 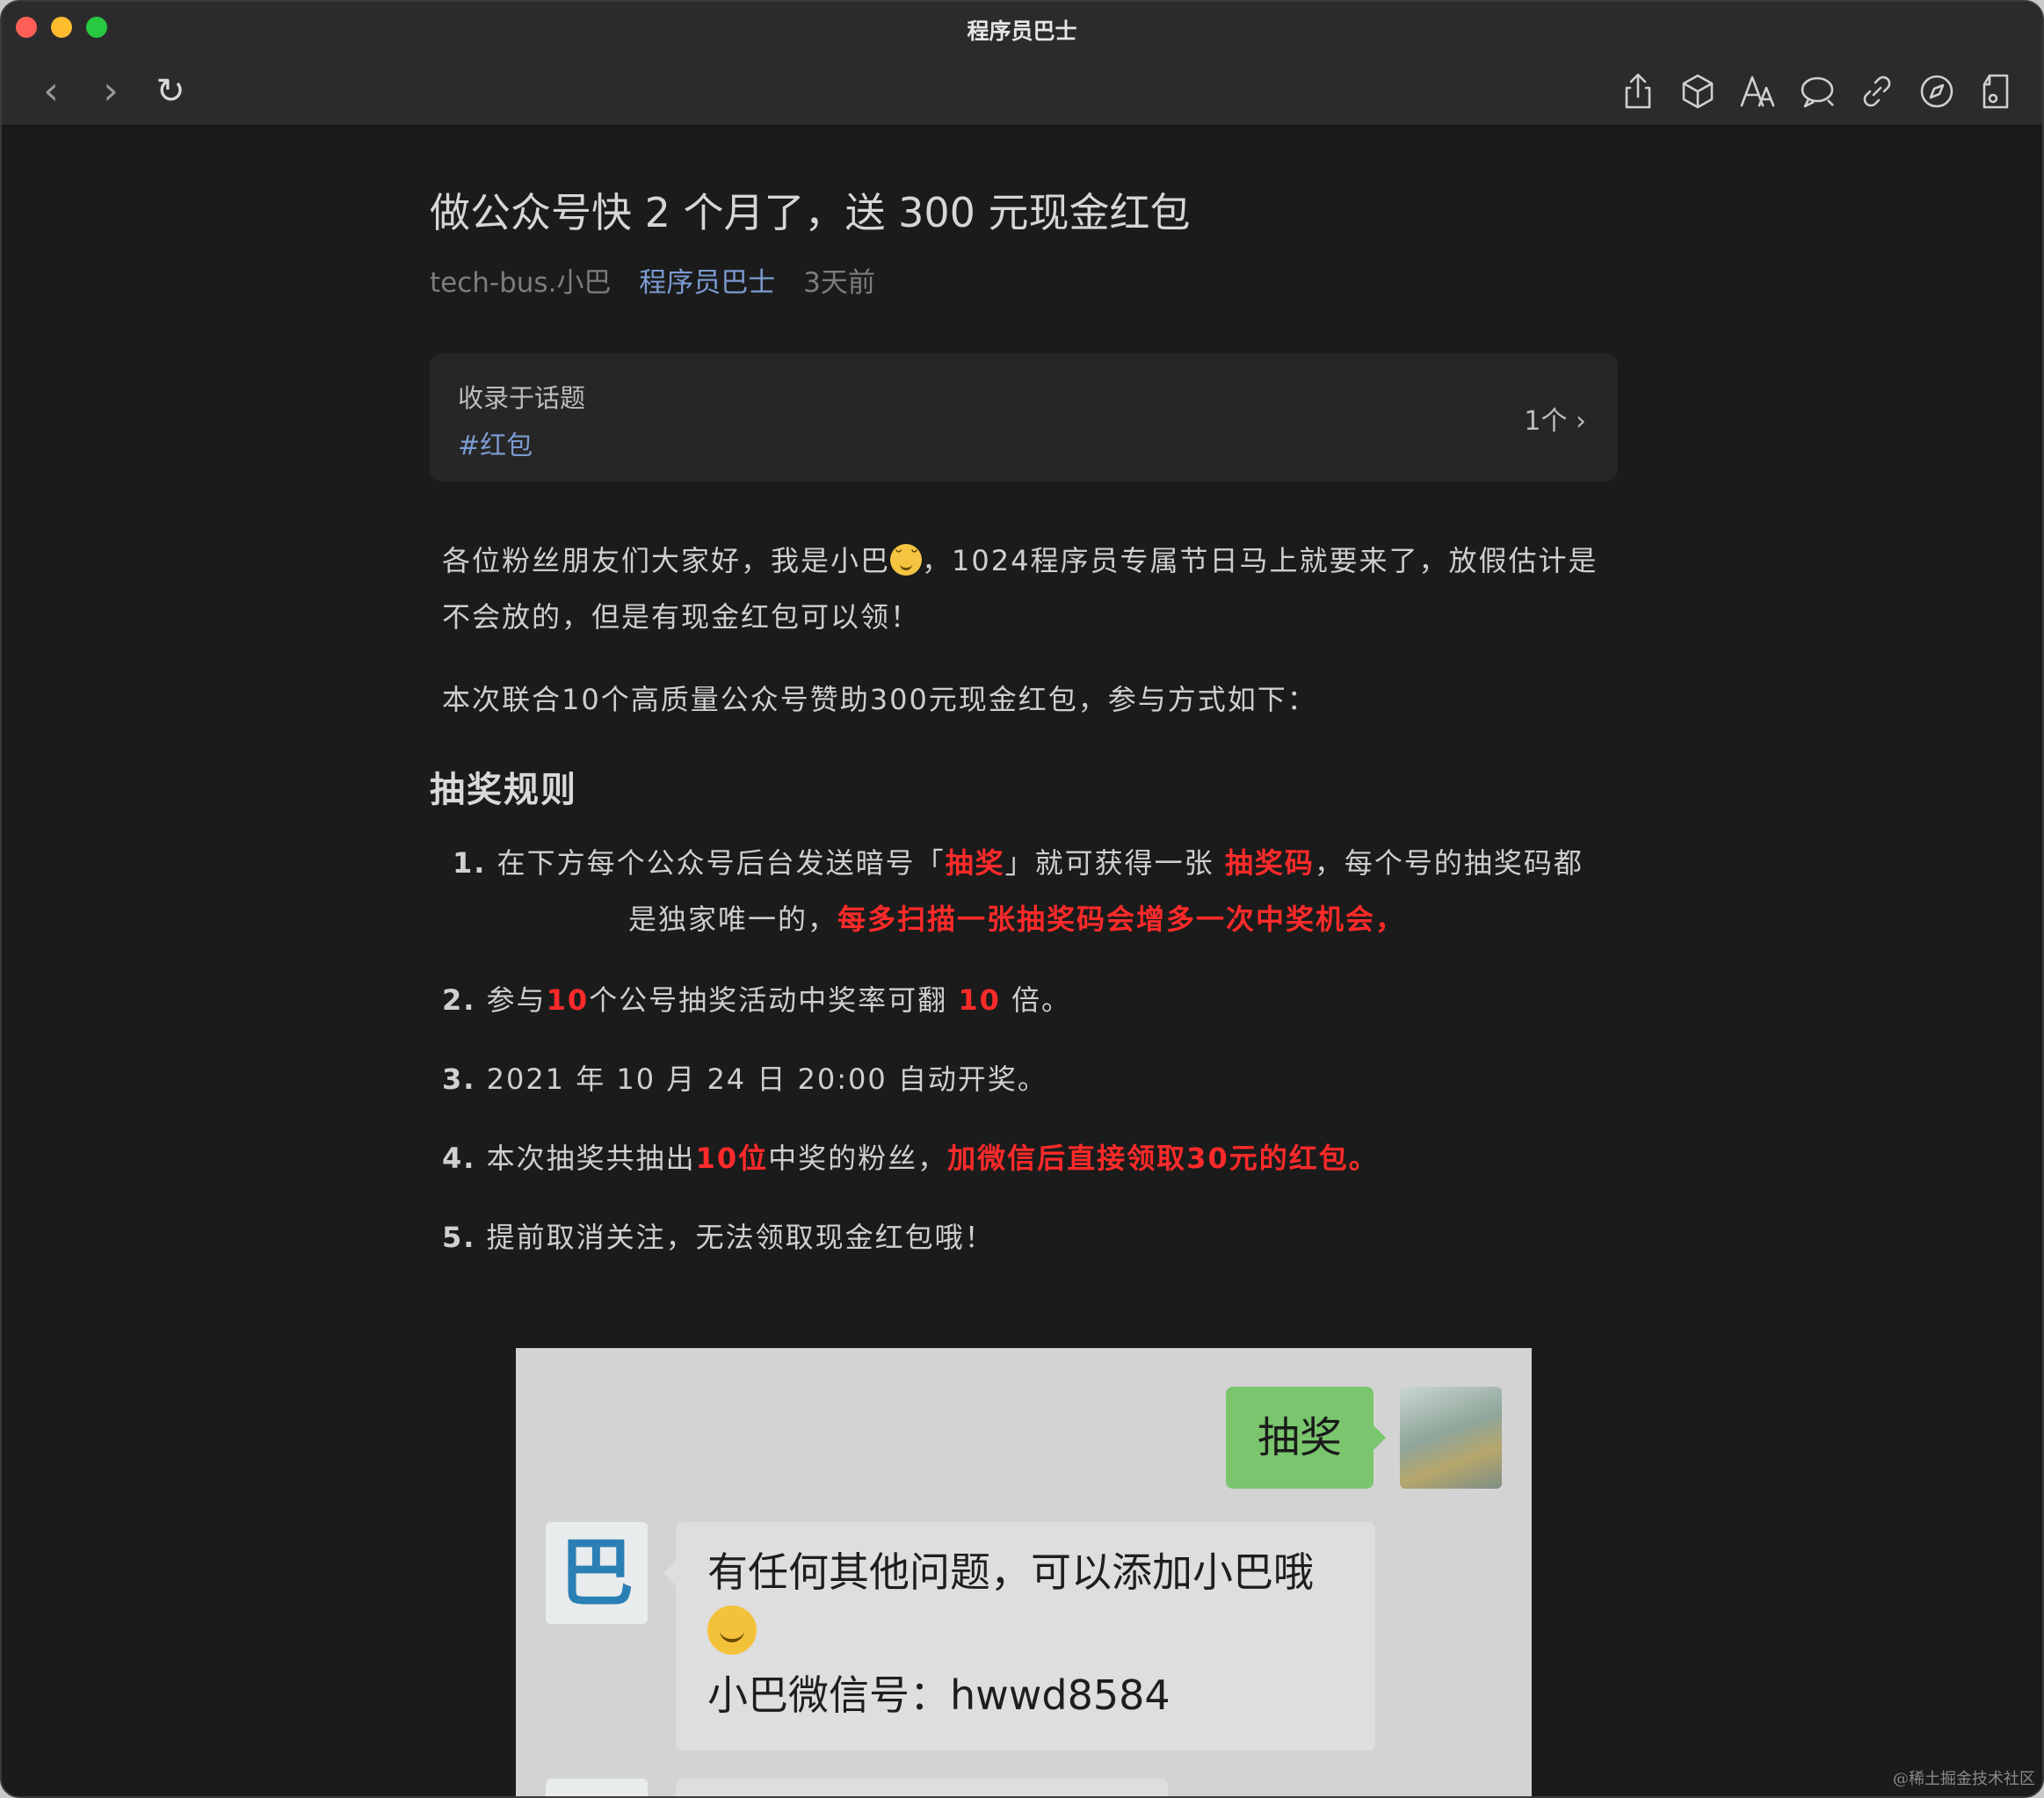 What do you see at coordinates (1036, 1000) in the screenshot?
I see `rule-text: 倍。` at bounding box center [1036, 1000].